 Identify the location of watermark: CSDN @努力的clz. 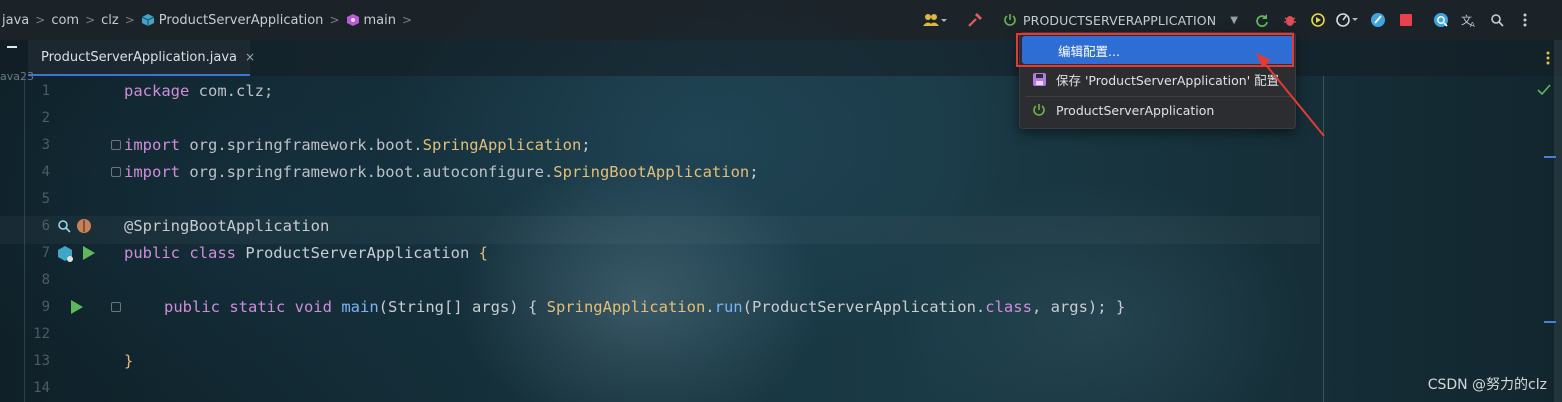
(1487, 385).